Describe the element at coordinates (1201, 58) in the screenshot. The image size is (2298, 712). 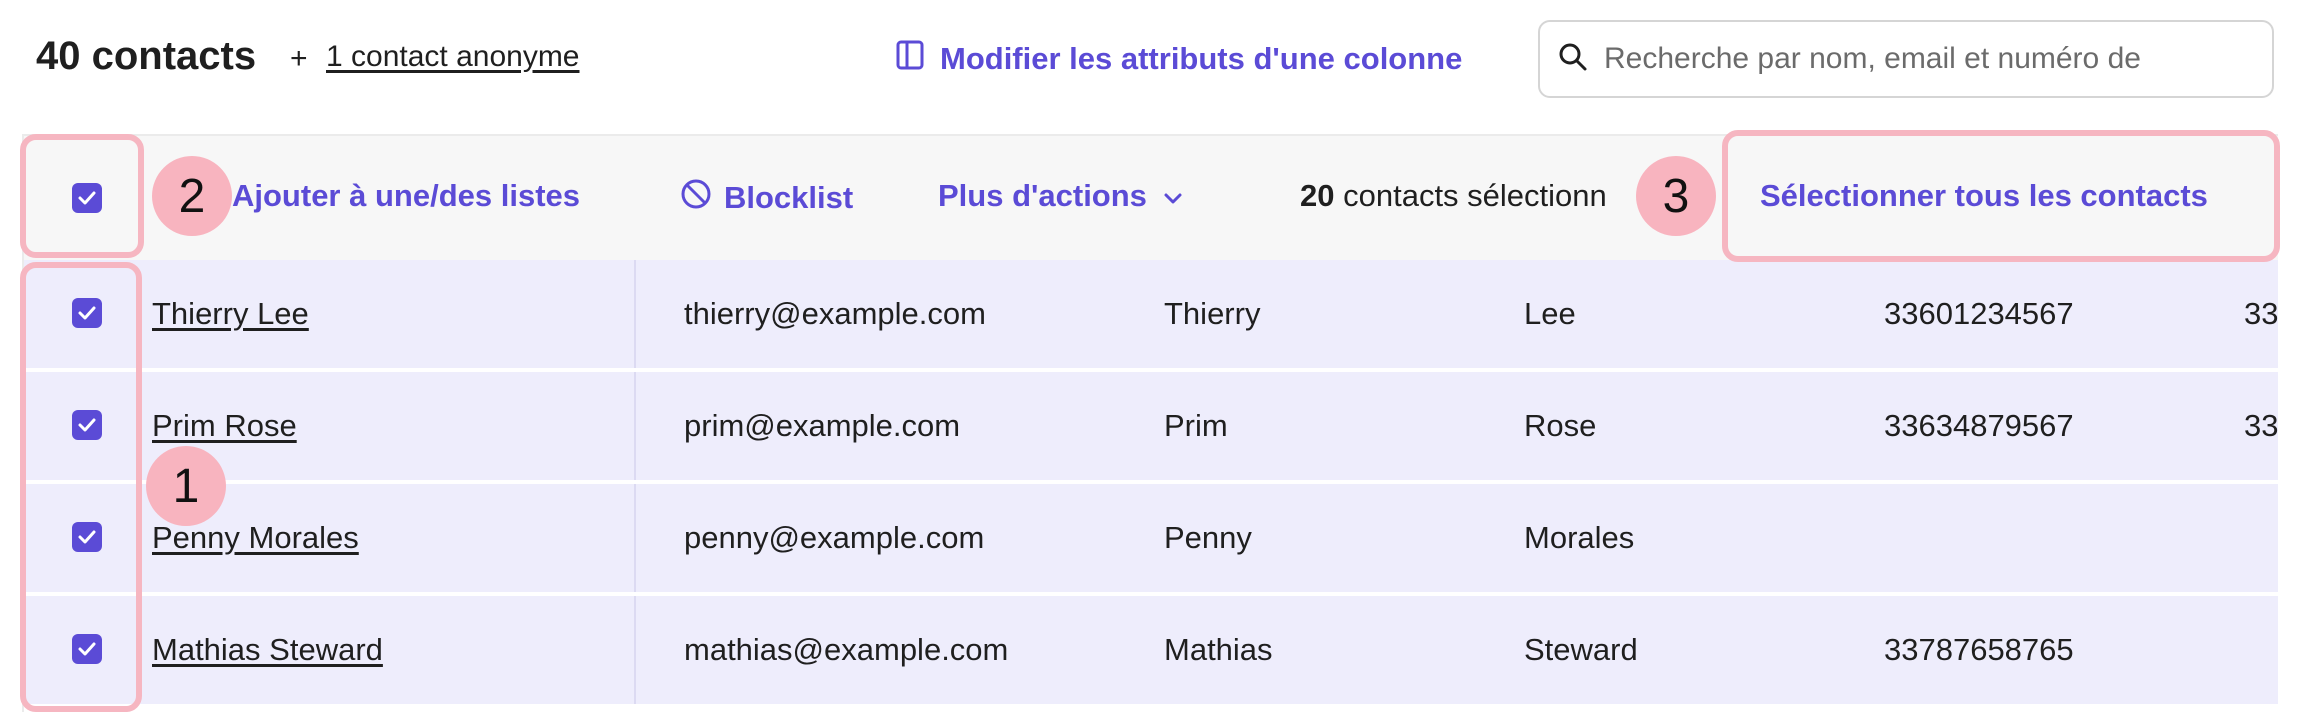
I see `modify-columns-label: Modifier les attributs d'une colonne` at that location.